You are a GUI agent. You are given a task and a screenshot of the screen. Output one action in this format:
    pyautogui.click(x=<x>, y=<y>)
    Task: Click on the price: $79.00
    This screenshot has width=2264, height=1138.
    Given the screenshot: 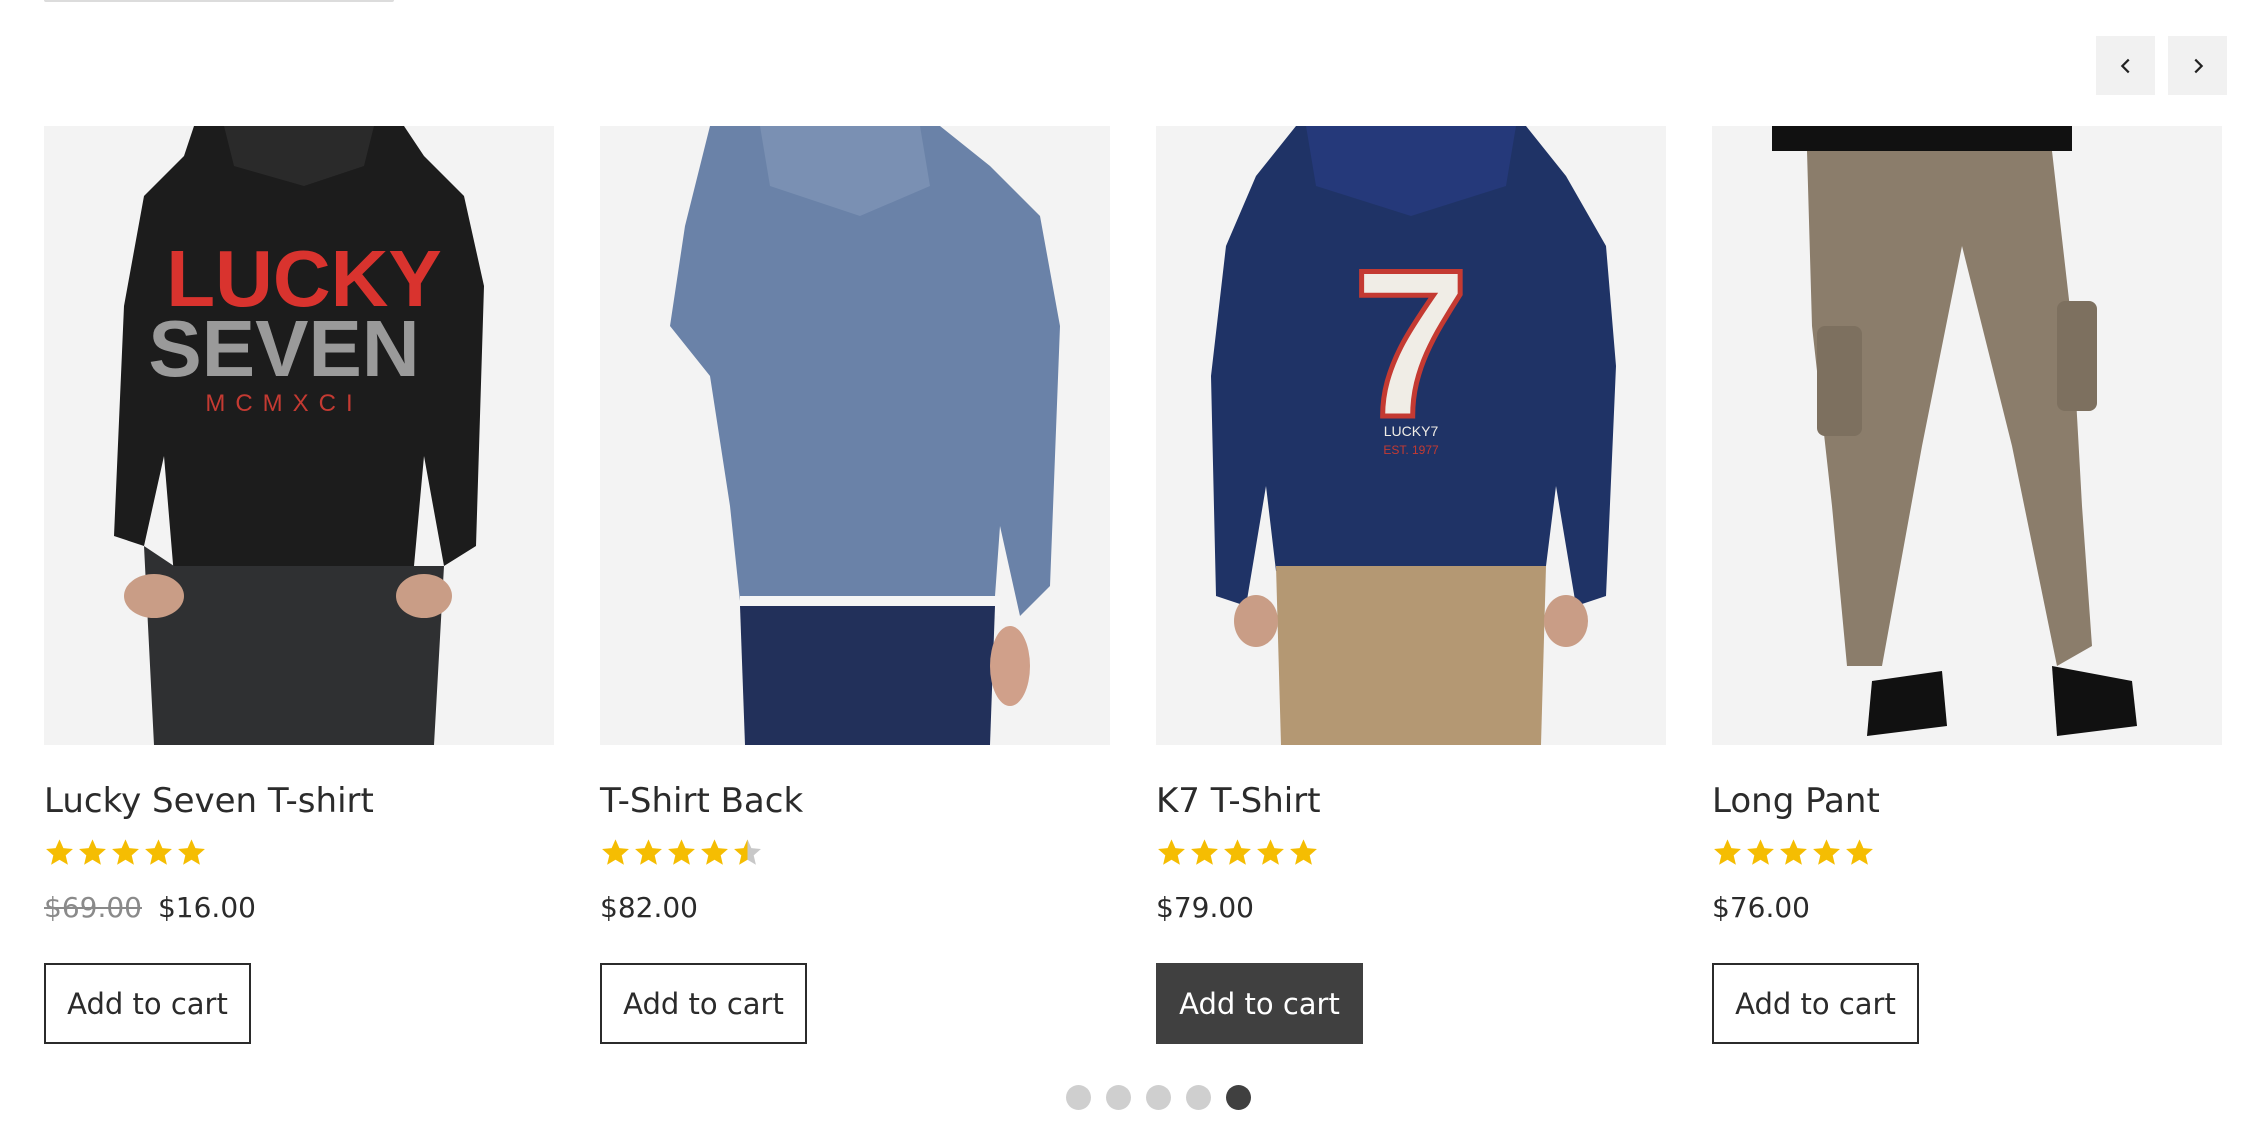 What is the action you would take?
    pyautogui.click(x=1205, y=907)
    